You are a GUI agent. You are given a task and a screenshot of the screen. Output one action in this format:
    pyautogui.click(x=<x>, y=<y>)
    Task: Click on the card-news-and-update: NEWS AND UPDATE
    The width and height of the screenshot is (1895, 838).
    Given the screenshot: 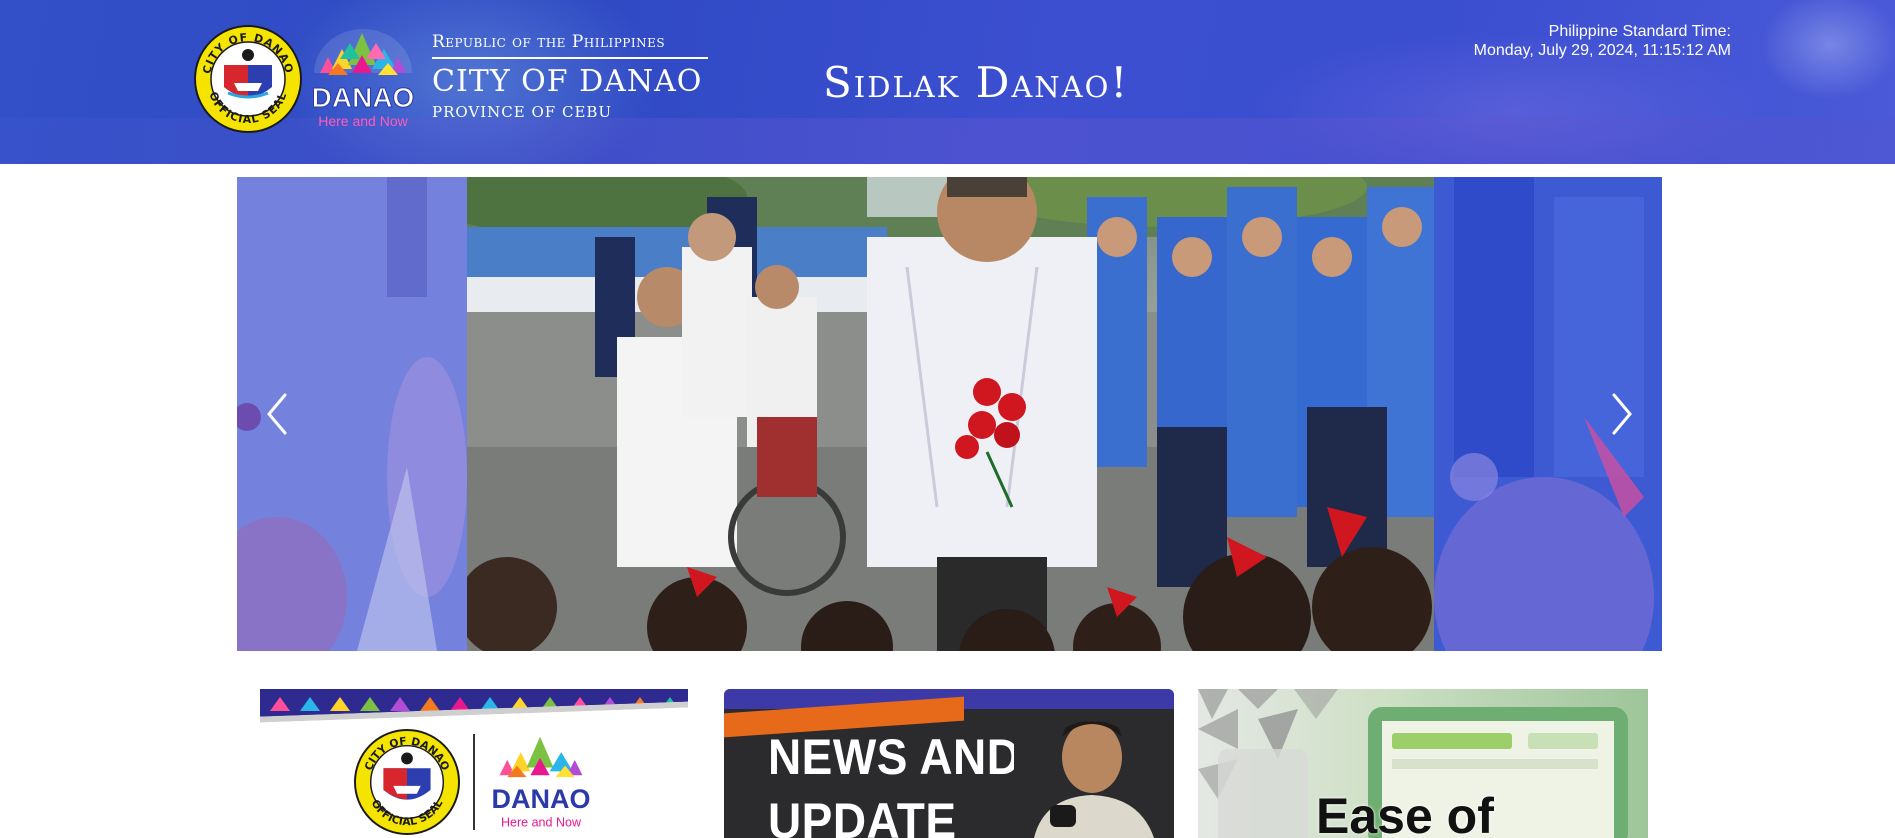 What is the action you would take?
    pyautogui.click(x=949, y=763)
    